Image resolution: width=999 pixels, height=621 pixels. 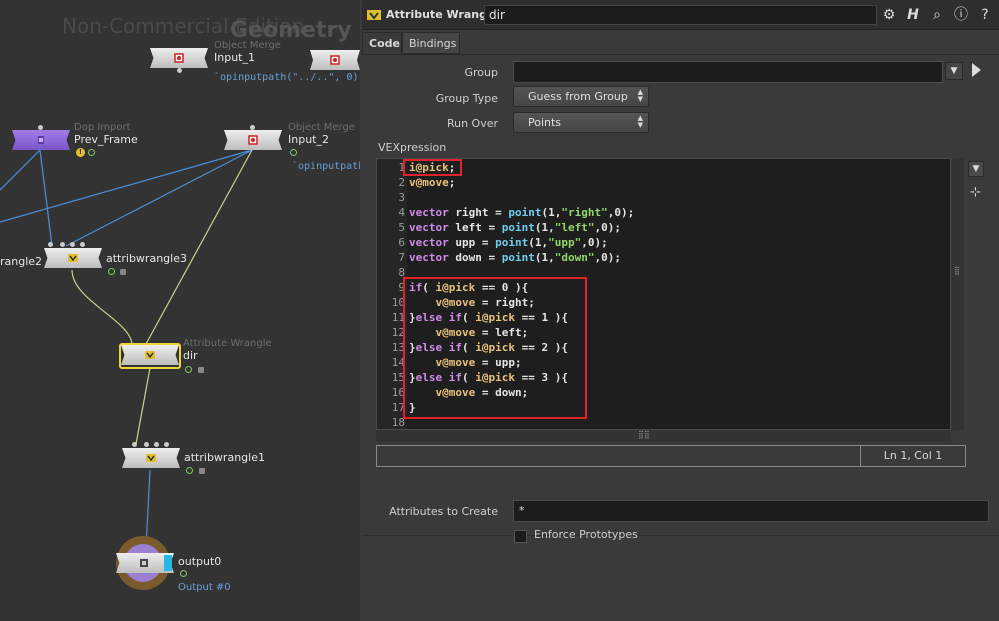 What do you see at coordinates (522, 212) in the screenshot?
I see `code-text: vector right = point(1,"right",0);` at bounding box center [522, 212].